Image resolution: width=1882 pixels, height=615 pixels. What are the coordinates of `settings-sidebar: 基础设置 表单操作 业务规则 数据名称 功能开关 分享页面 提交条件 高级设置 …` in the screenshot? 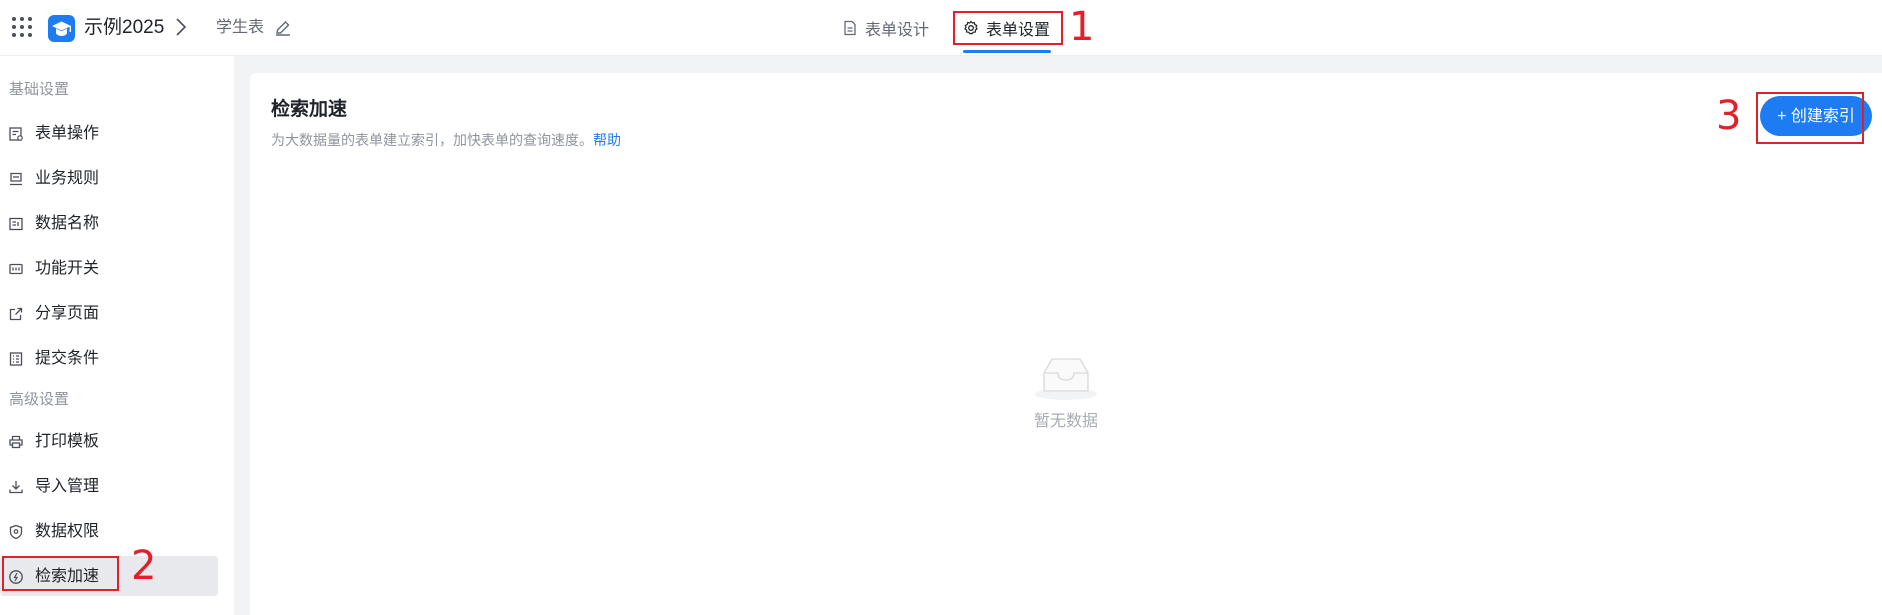 It's located at (117, 335).